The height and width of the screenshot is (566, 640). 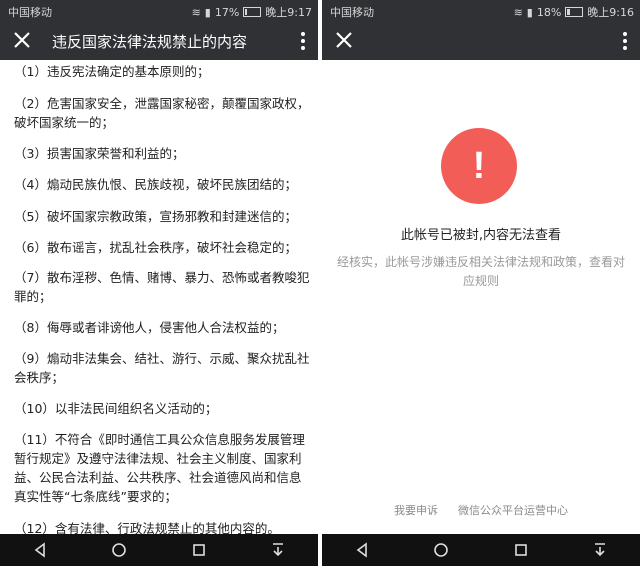 I want to click on rule-item: （1）违反宪法确定的基本原则的；, so click(x=112, y=71).